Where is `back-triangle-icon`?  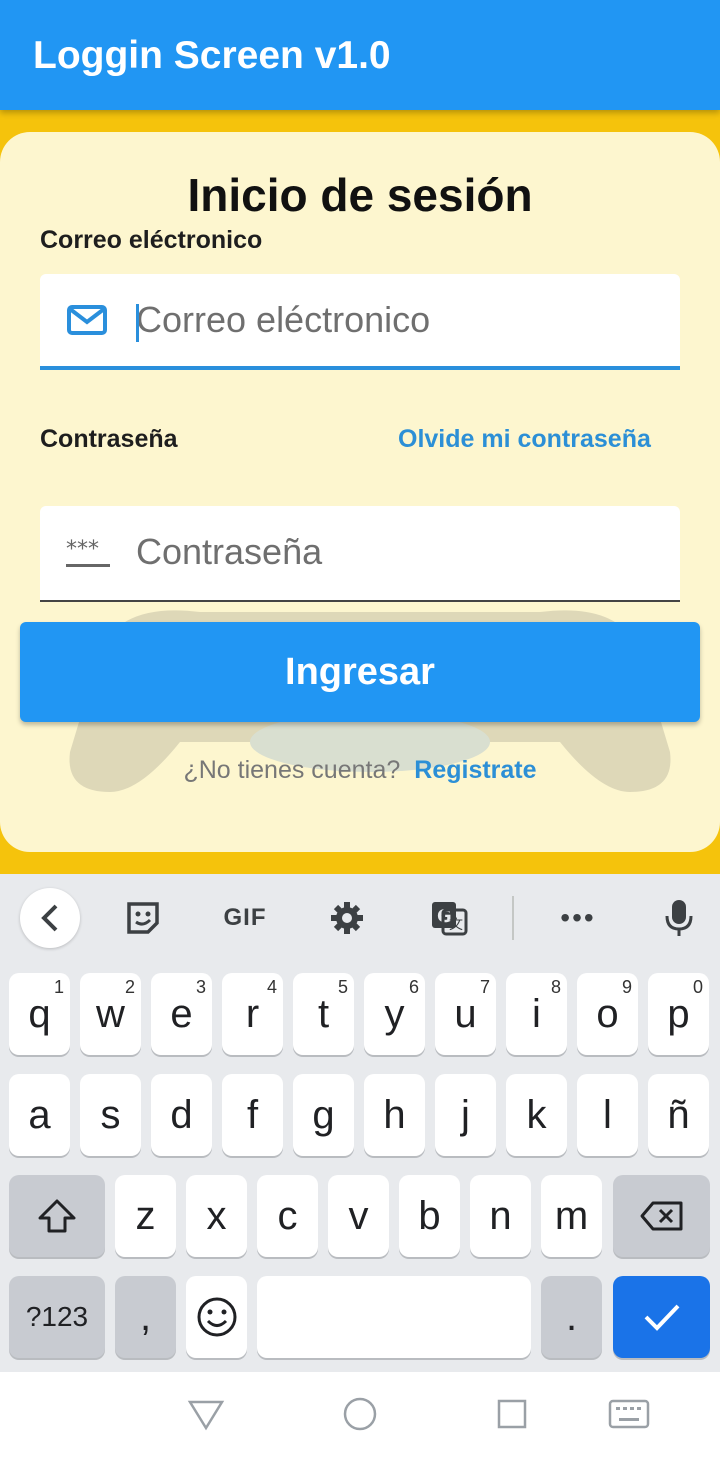 back-triangle-icon is located at coordinates (206, 1414).